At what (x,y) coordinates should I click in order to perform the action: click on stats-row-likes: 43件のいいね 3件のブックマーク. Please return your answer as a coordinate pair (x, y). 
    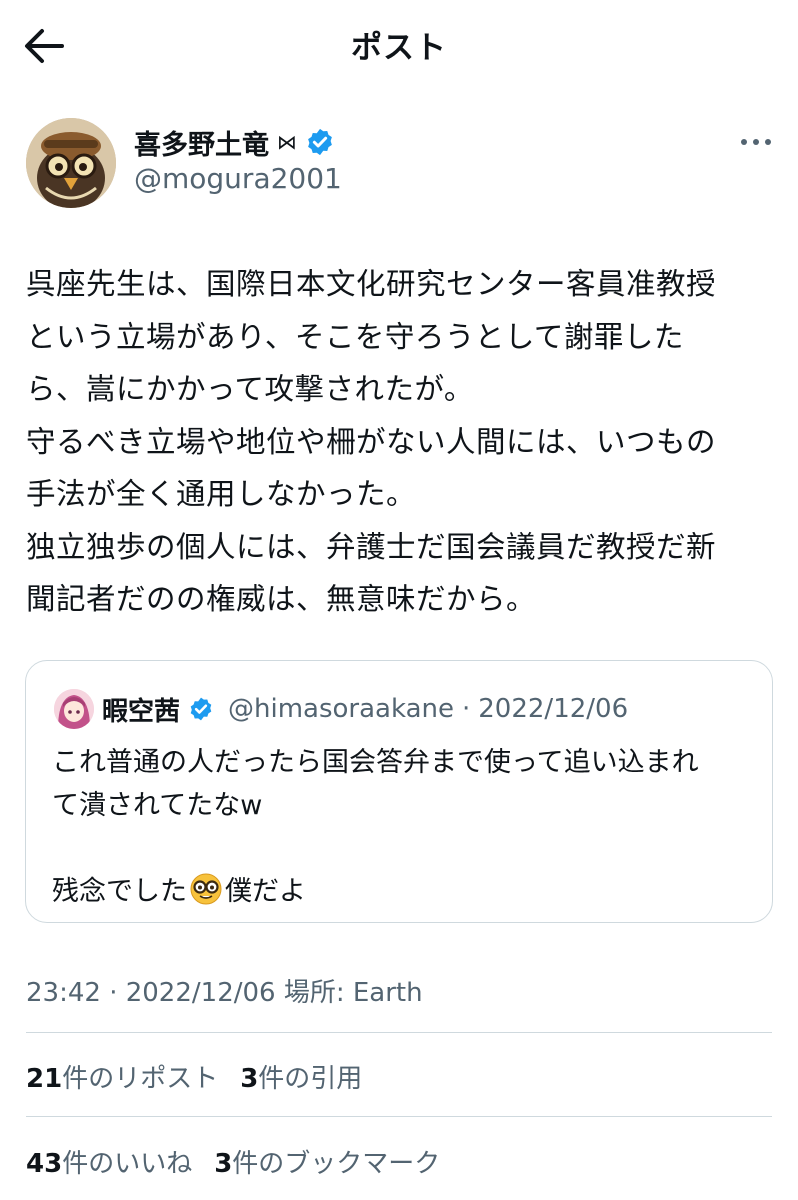
    Looking at the image, I should click on (233, 1161).